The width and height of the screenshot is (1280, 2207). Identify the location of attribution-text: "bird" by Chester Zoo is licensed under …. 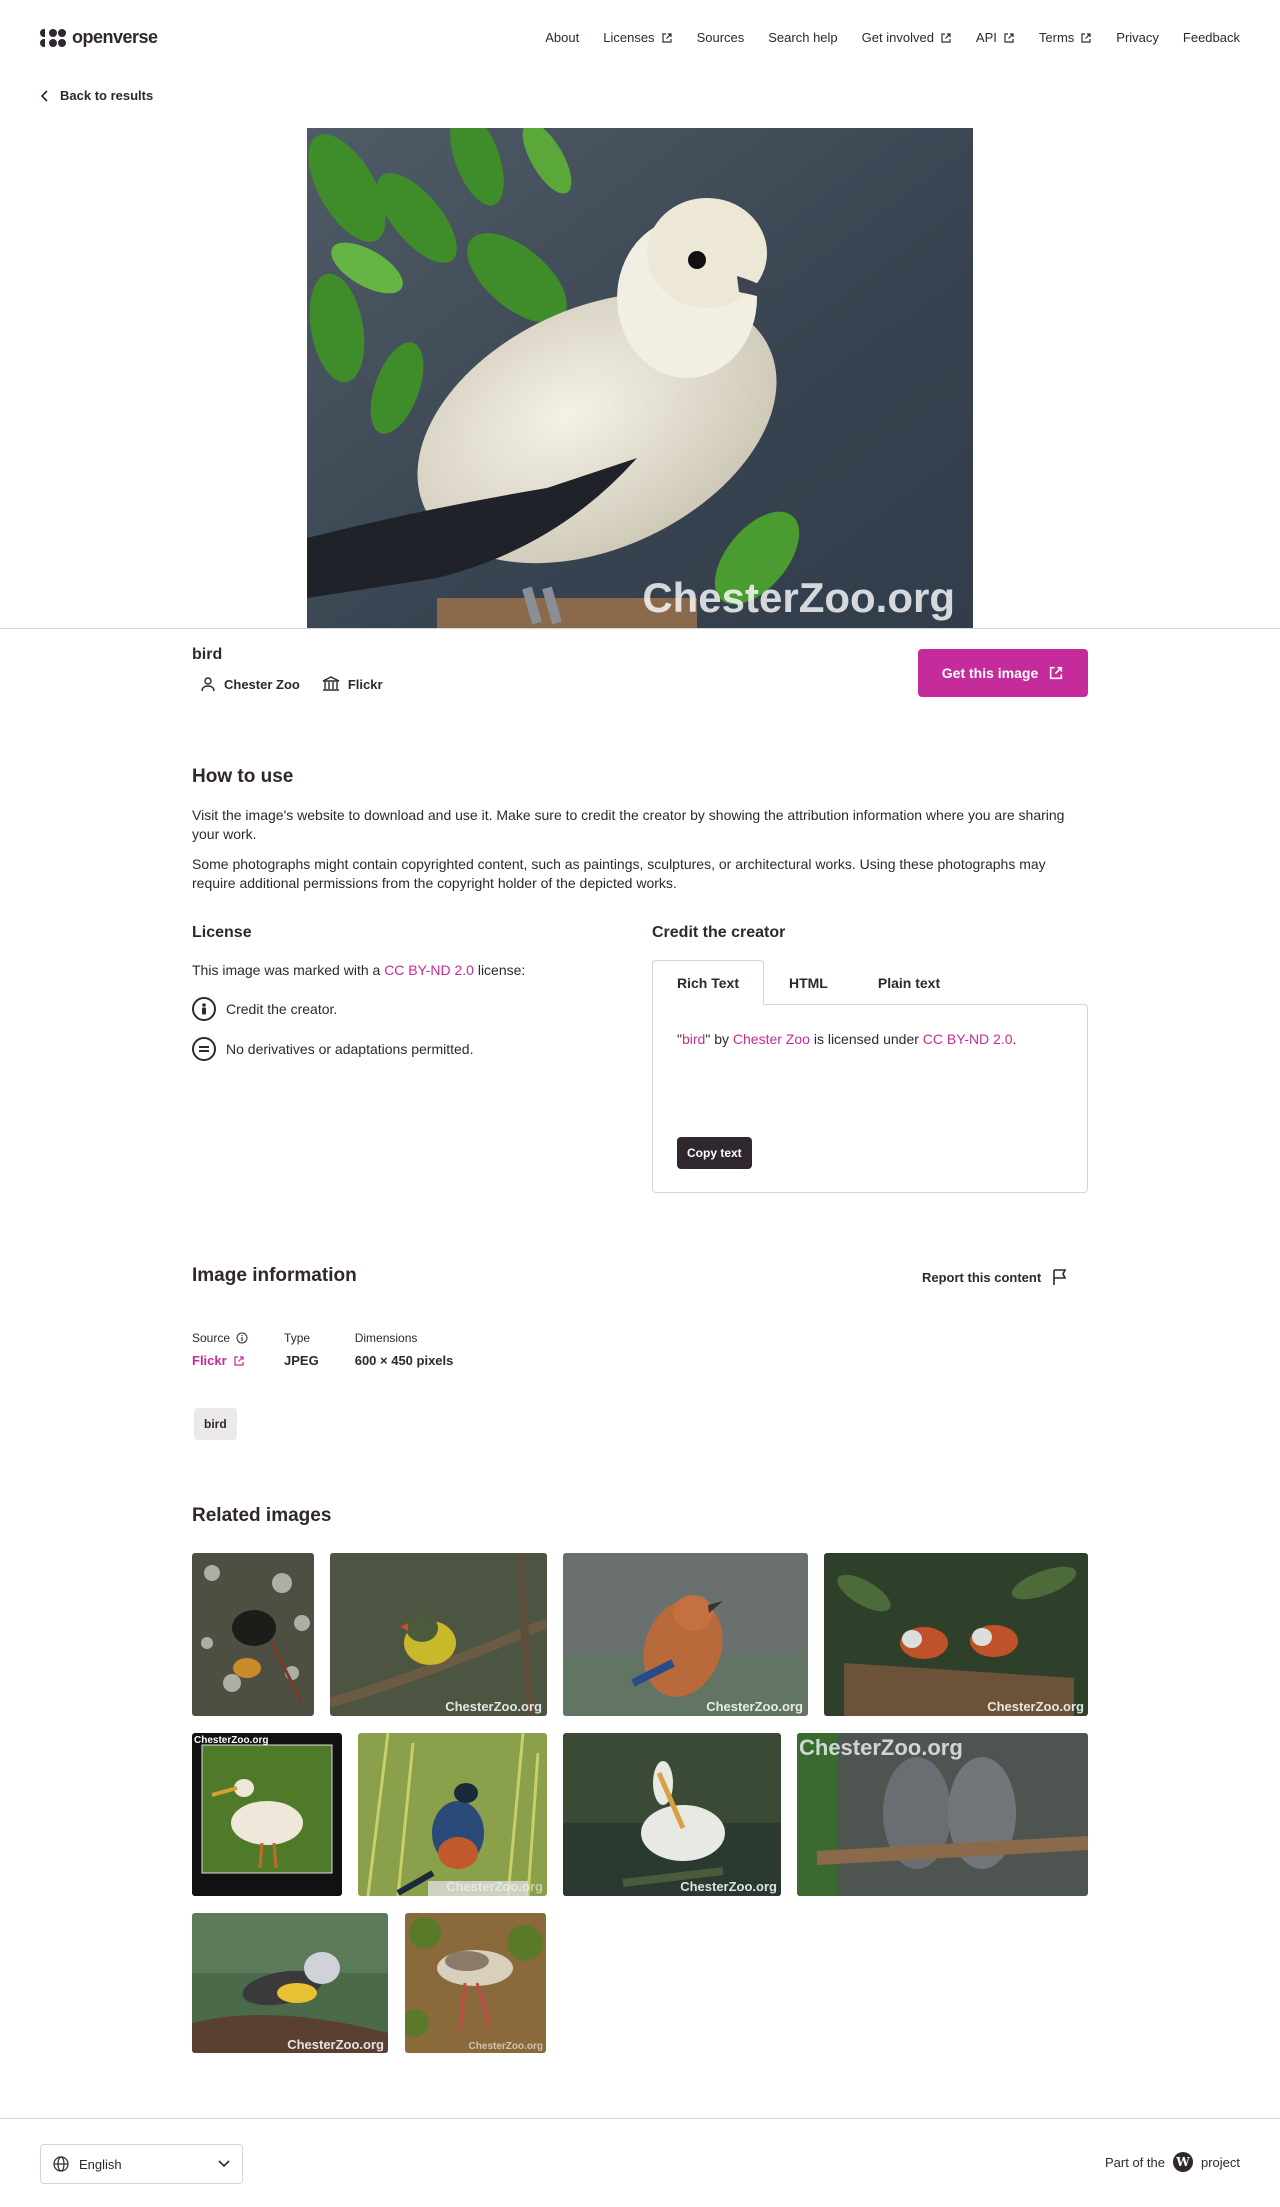
(847, 1039).